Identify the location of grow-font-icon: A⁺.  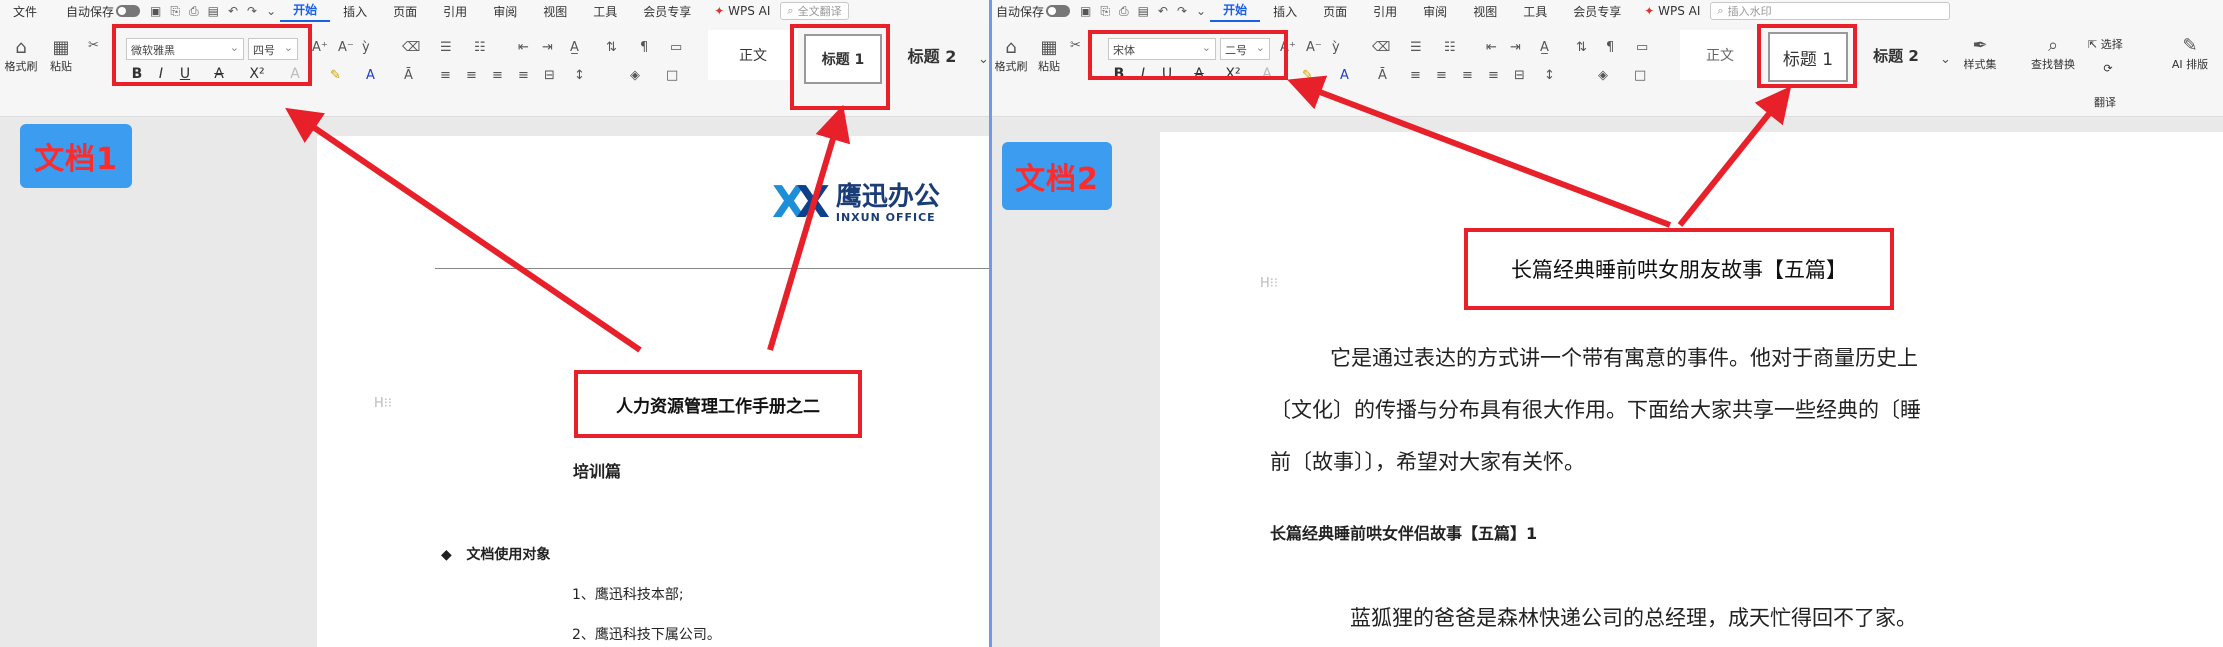
(320, 47).